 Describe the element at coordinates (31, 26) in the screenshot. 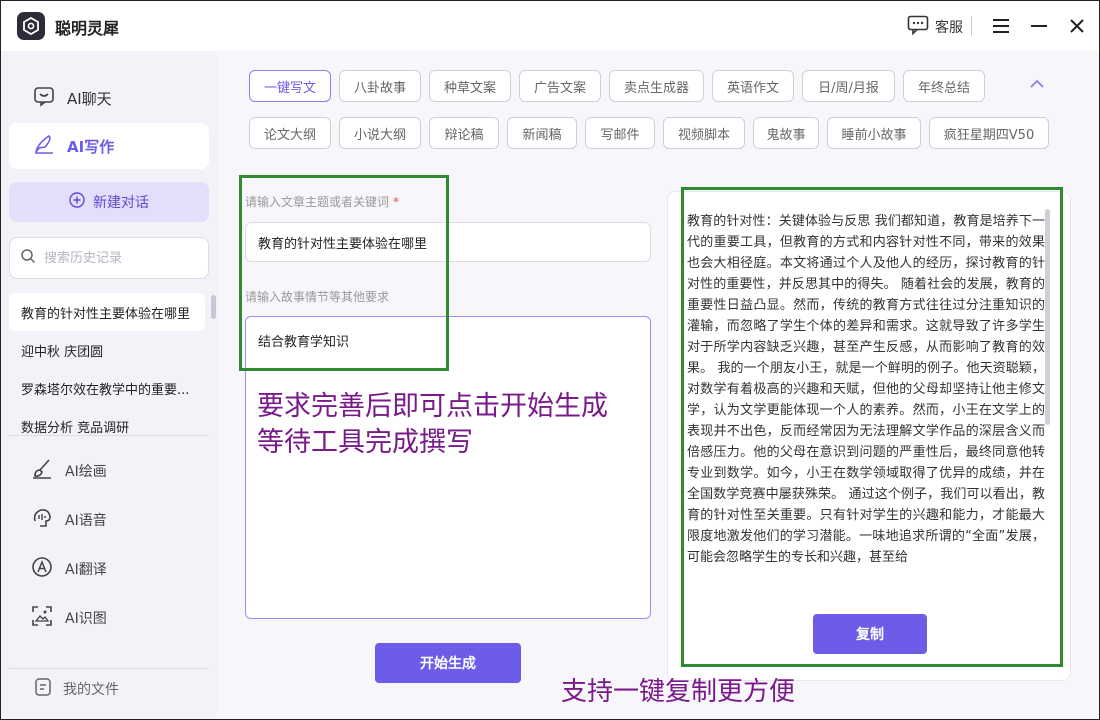

I see `app-logo-icon` at that location.